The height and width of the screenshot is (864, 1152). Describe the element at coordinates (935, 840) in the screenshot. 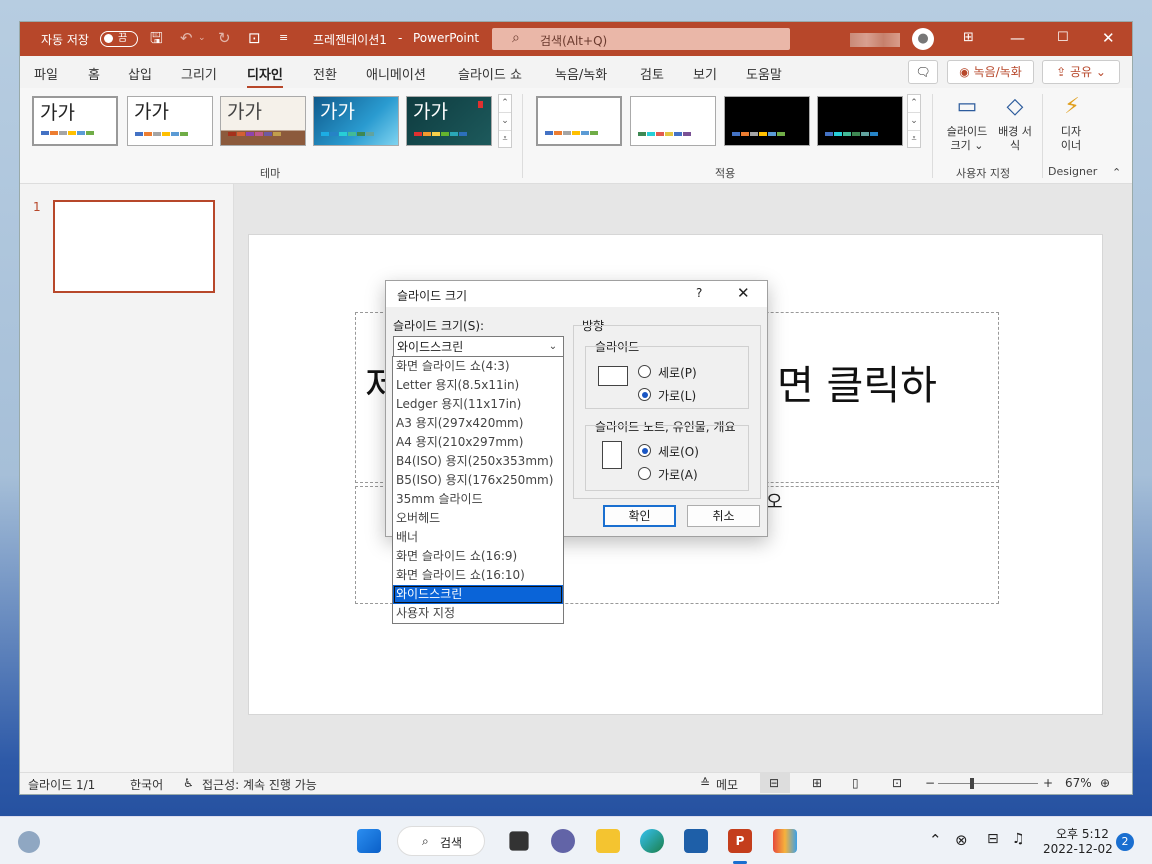

I see `chevron-up-icon: ⌃` at that location.